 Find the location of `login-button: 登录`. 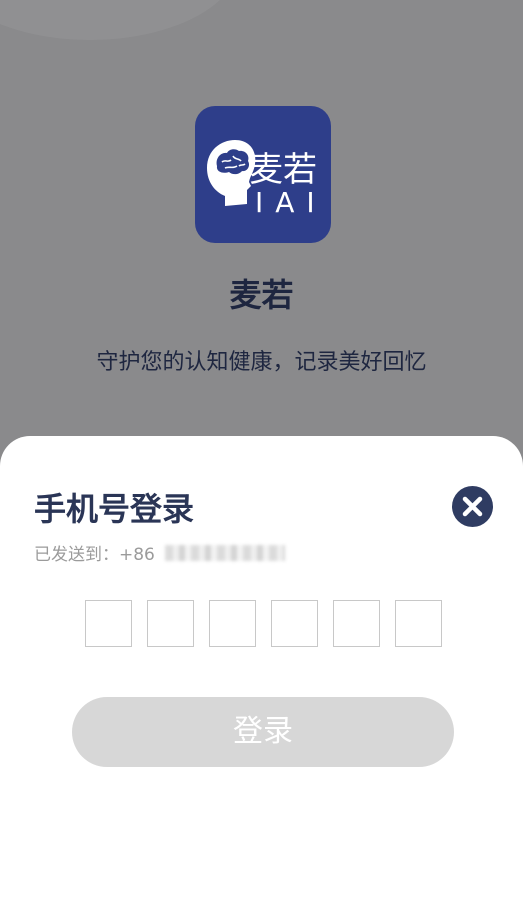

login-button: 登录 is located at coordinates (263, 732).